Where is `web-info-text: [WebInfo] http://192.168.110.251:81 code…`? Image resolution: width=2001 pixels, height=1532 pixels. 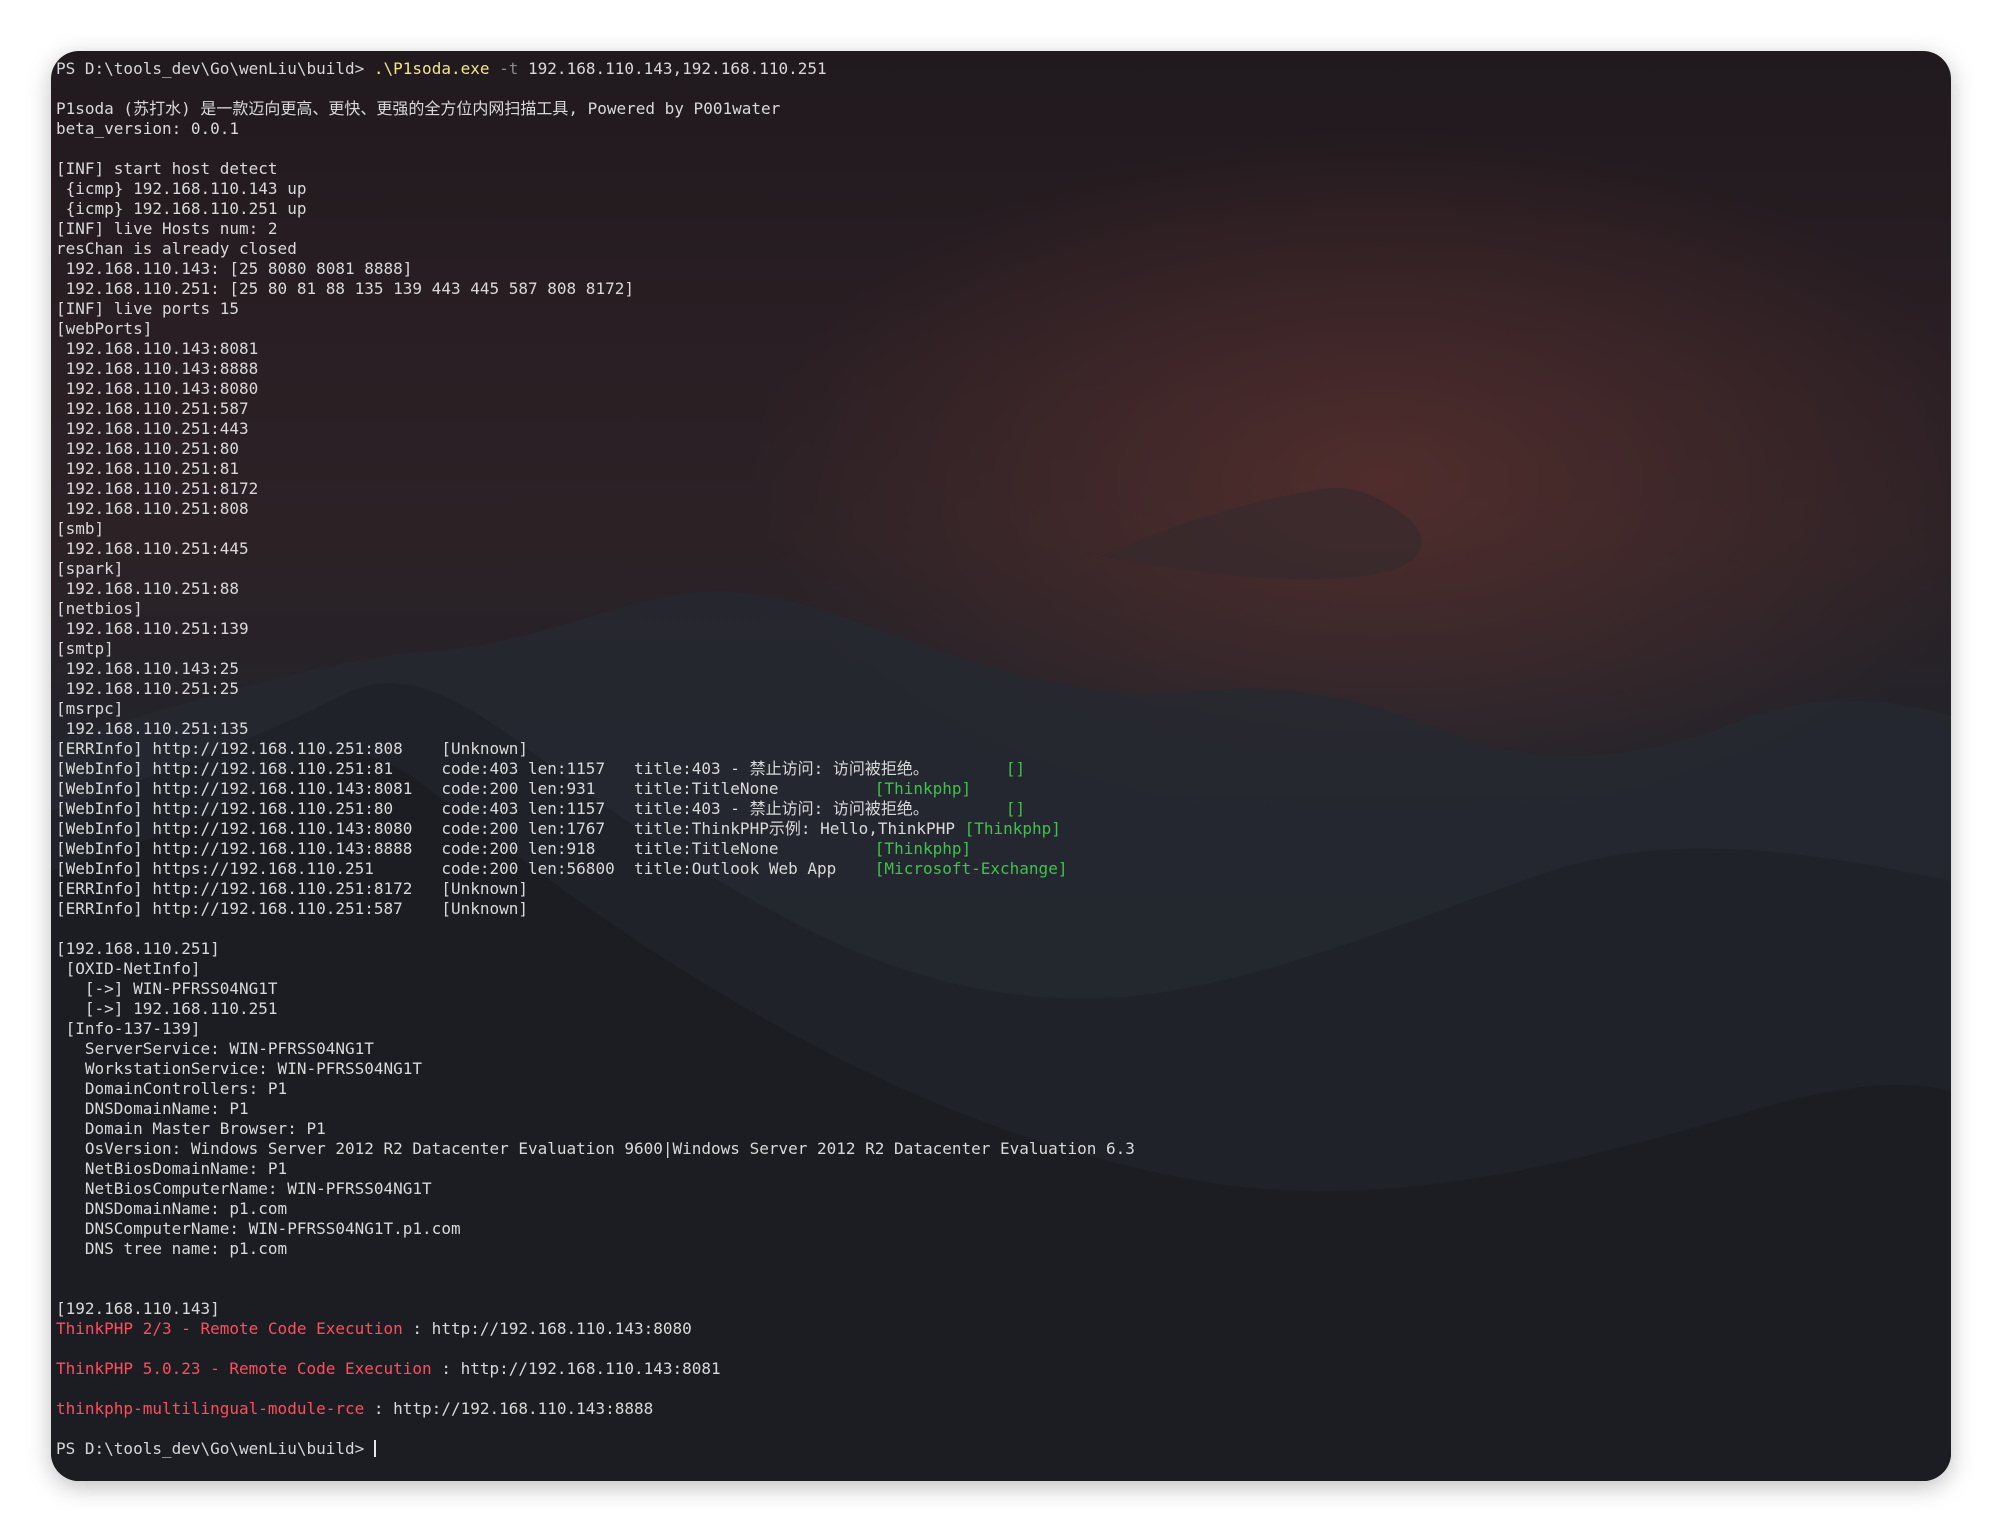 web-info-text: [WebInfo] http://192.168.110.251:81 code… is located at coordinates (531, 768).